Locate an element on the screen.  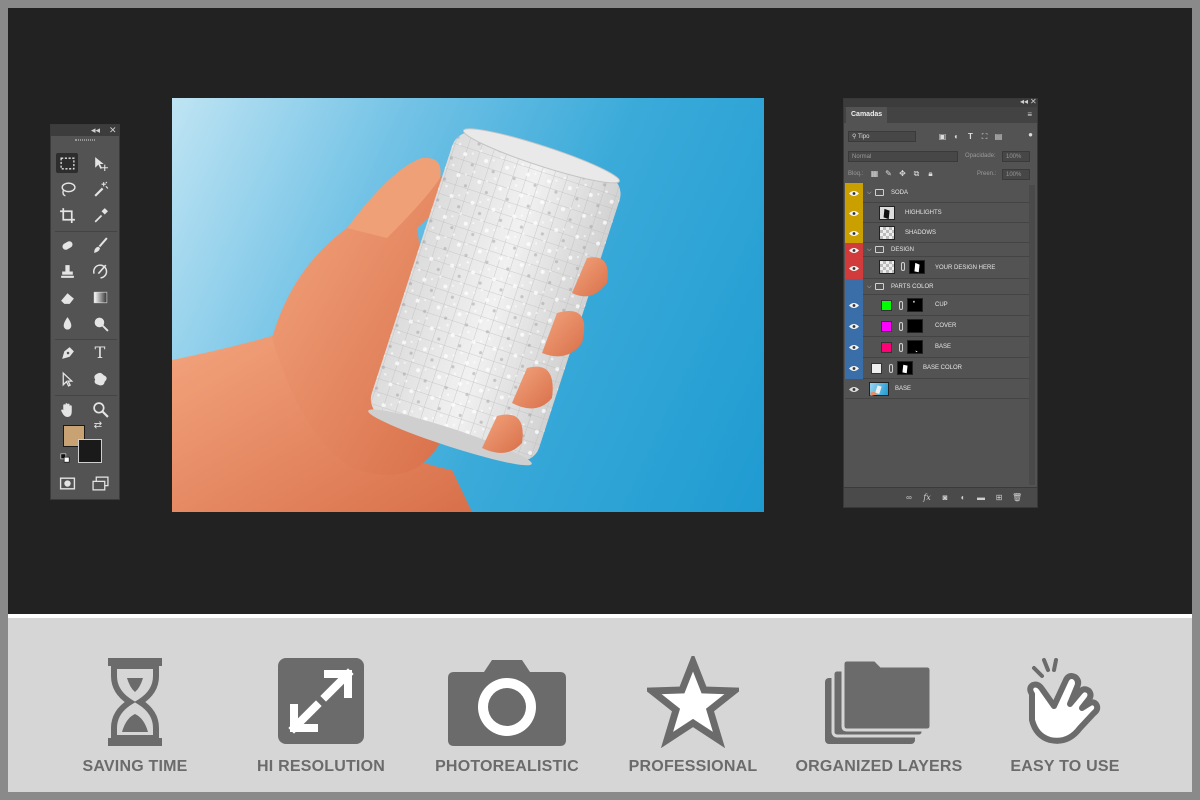
brush-tool-icon is located at coordinates (100, 245).